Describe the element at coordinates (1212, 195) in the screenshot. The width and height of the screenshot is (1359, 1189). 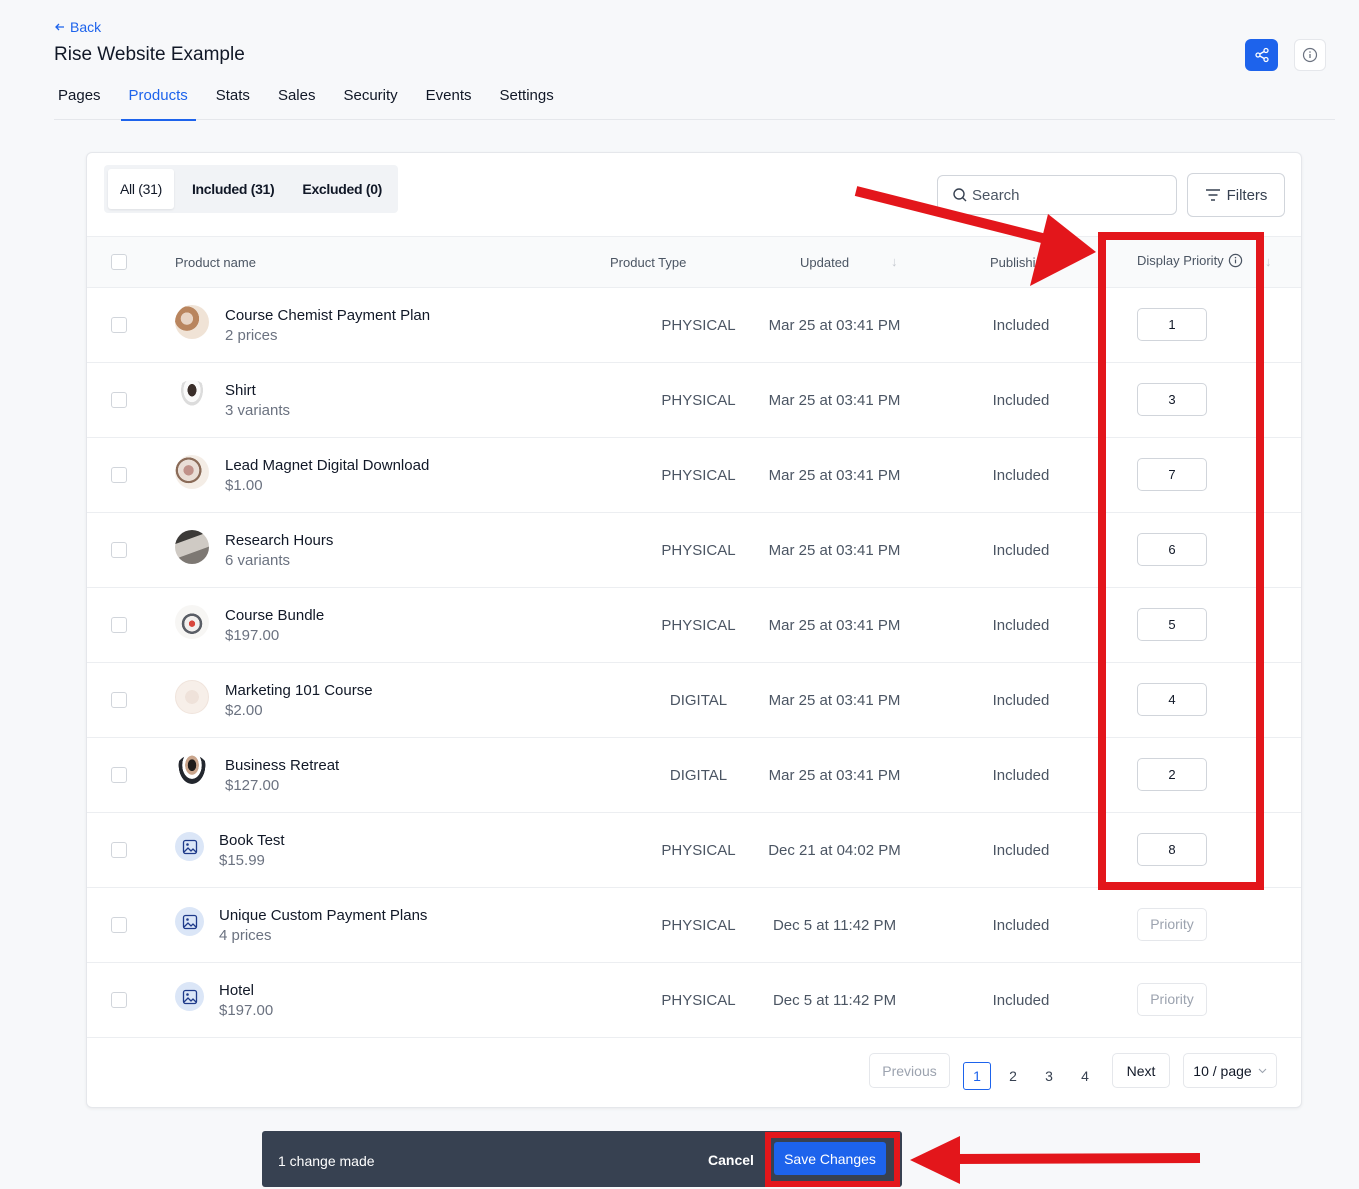
I see `filter-lines-icon` at that location.